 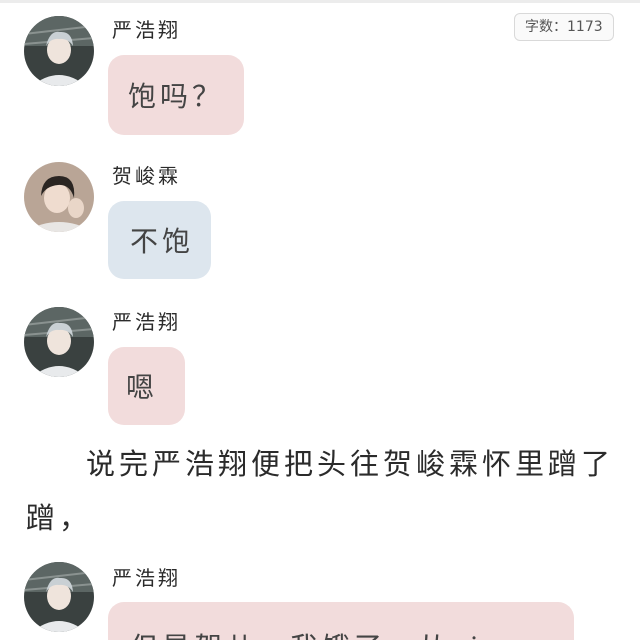 I want to click on message-bubble: 不饱, so click(x=159, y=240).